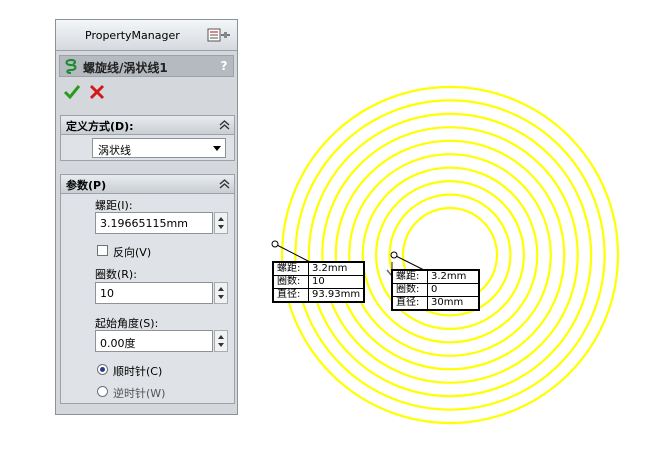 The height and width of the screenshot is (456, 651). I want to click on definition-type-select: 涡状线, so click(159, 148).